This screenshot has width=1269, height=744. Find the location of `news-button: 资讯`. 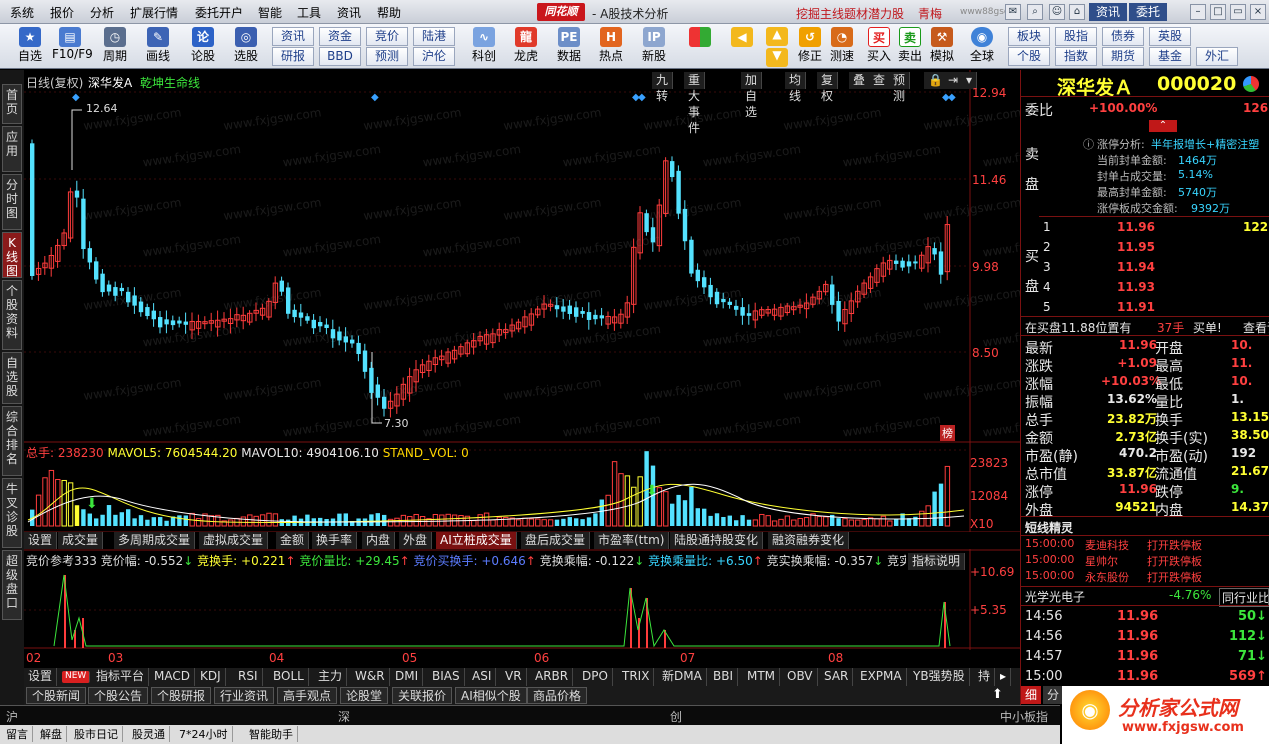

news-button: 资讯 is located at coordinates (1108, 12).